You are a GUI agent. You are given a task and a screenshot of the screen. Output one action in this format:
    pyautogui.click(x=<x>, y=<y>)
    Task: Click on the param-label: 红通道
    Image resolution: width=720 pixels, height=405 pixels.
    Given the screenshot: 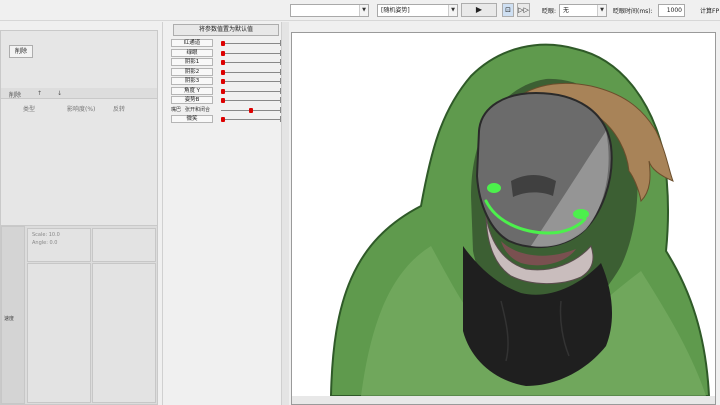 What is the action you would take?
    pyautogui.click(x=192, y=43)
    